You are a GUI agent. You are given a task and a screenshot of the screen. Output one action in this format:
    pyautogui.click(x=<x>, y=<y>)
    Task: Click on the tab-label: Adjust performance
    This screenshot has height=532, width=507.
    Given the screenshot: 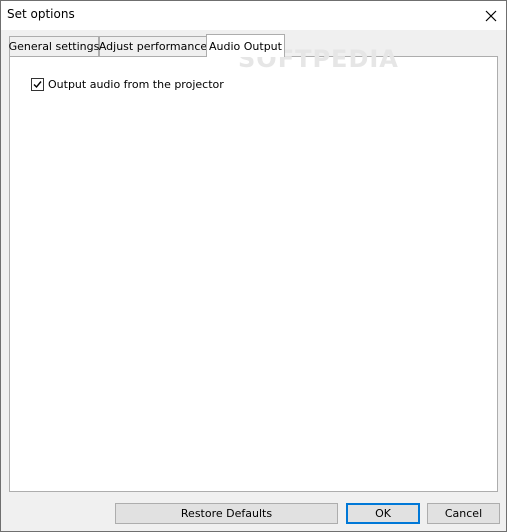 What is the action you would take?
    pyautogui.click(x=153, y=46)
    